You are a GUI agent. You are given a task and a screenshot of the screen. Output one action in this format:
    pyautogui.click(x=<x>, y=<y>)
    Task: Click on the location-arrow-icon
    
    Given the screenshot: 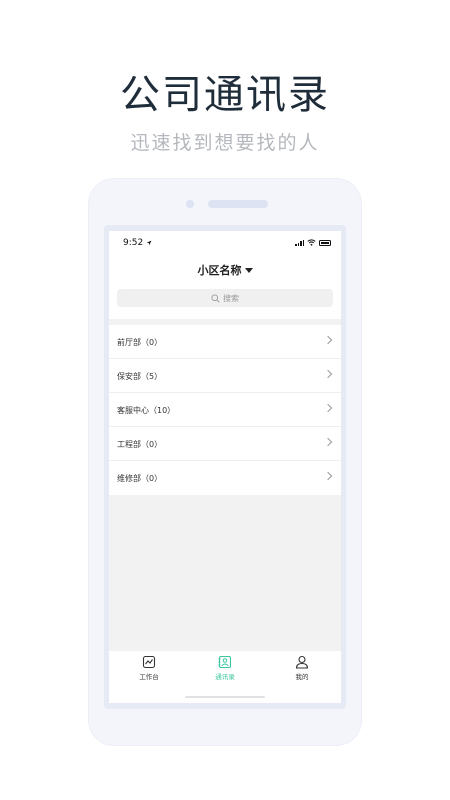 What is the action you would take?
    pyautogui.click(x=149, y=242)
    